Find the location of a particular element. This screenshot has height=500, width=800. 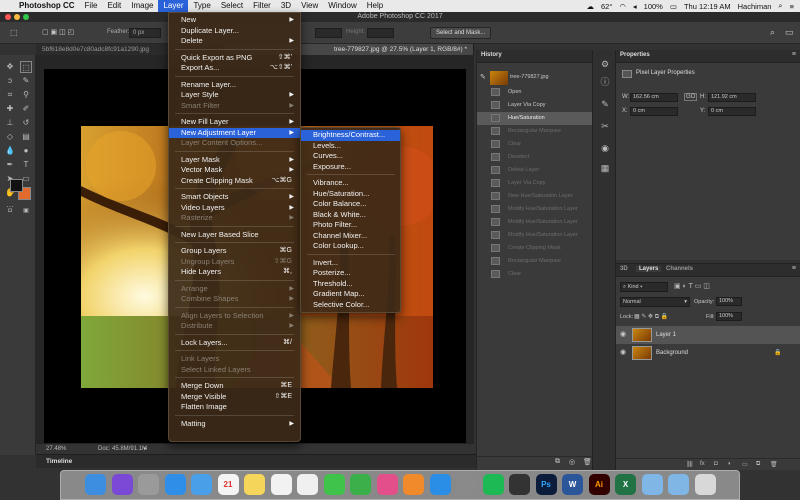

height-input is located at coordinates (380, 33).